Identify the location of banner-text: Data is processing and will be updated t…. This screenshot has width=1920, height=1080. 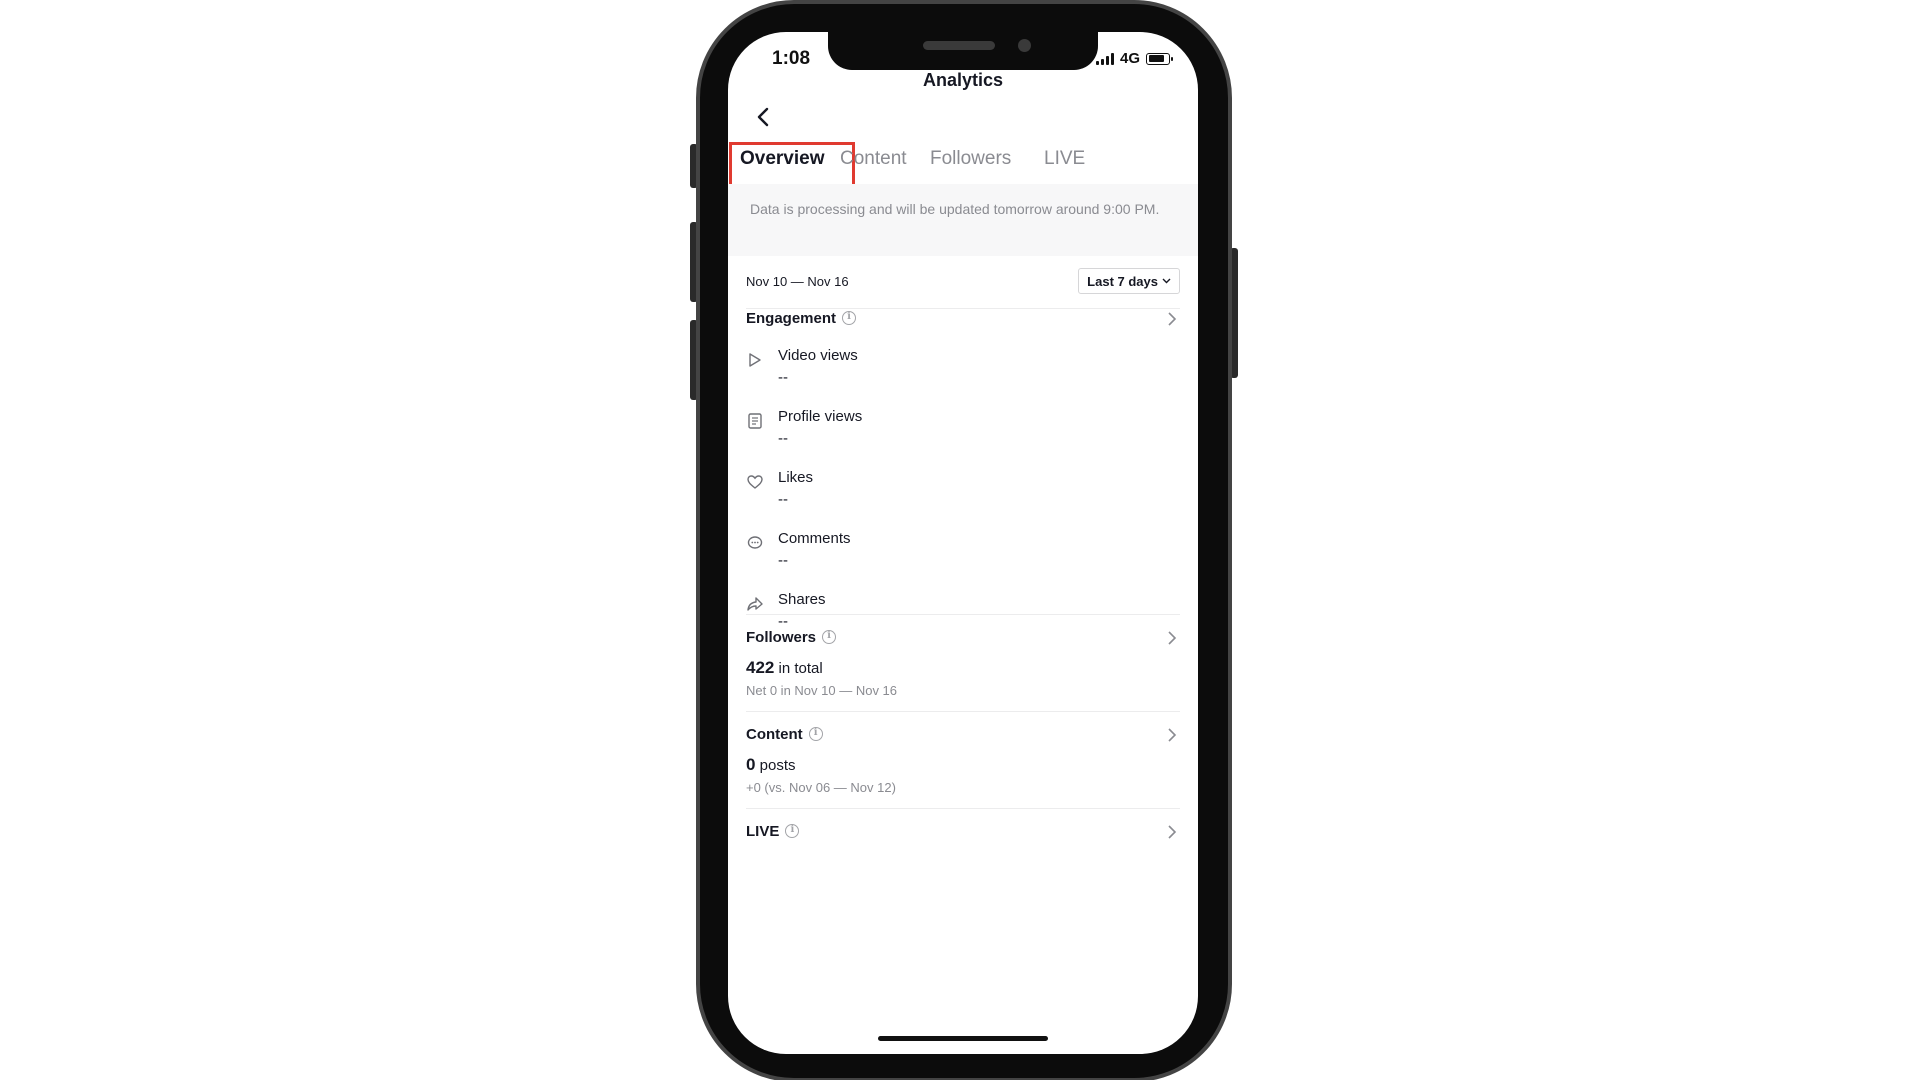
(955, 209).